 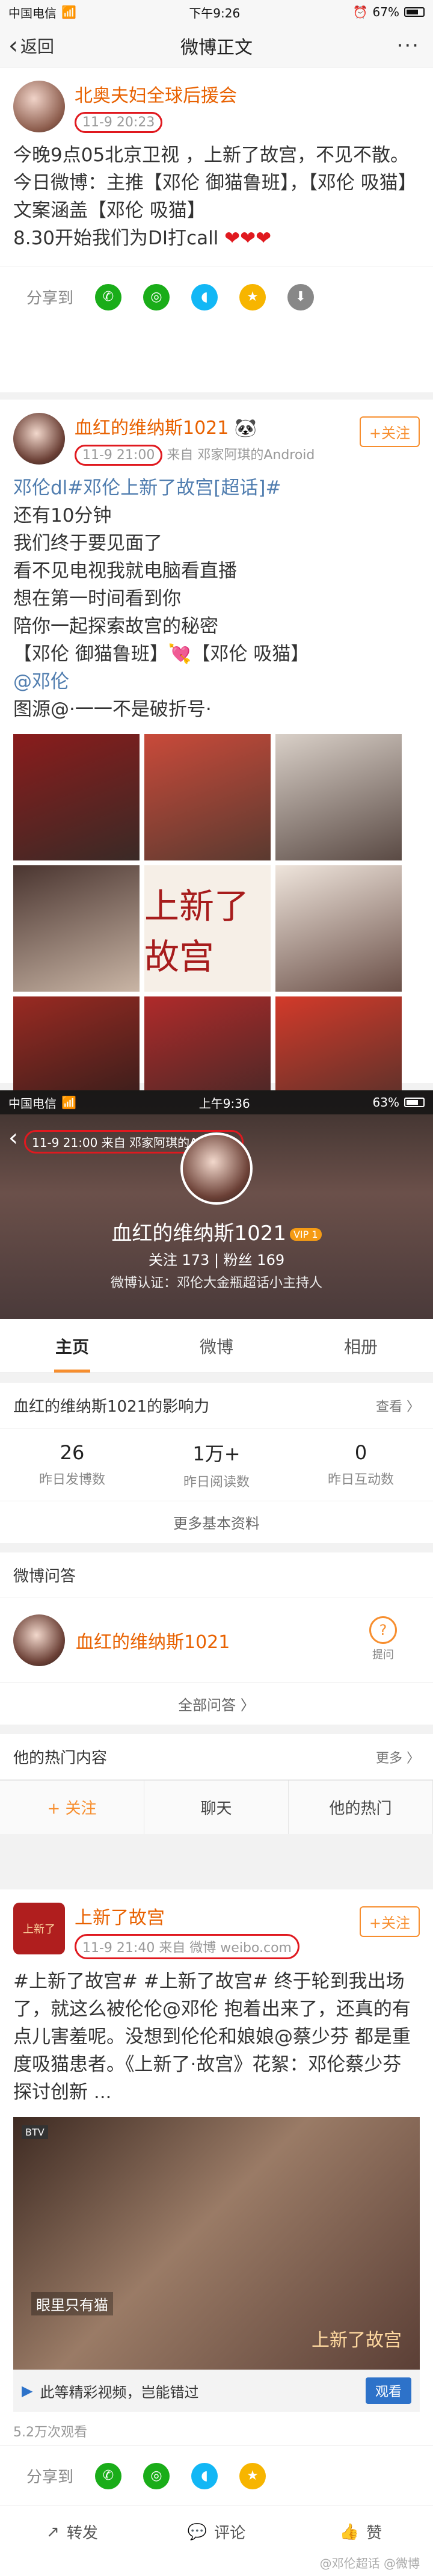 I want to click on profile-tabs: 主页 微博 相册, so click(x=216, y=1346).